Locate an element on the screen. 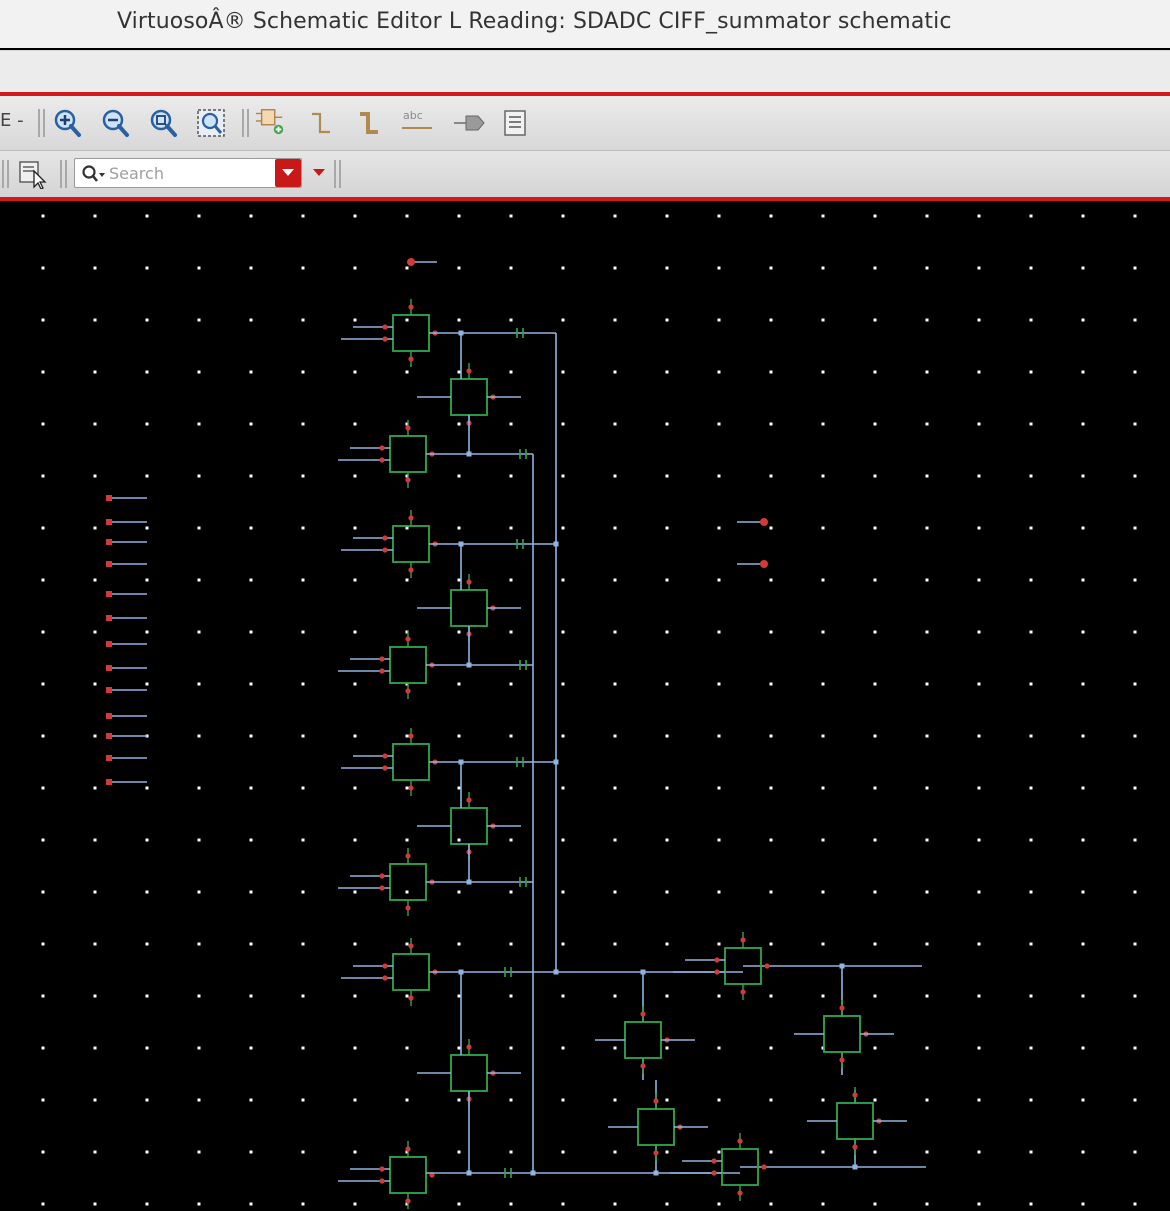 The height and width of the screenshot is (1211, 1170). search-input: Search is located at coordinates (188, 173).